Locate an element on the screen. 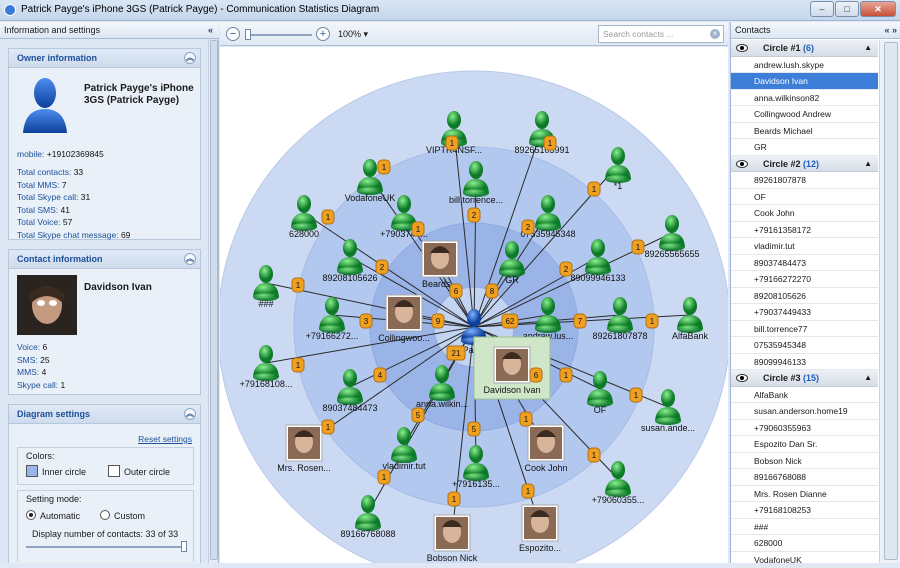  zoom-out-button: − is located at coordinates (233, 34).